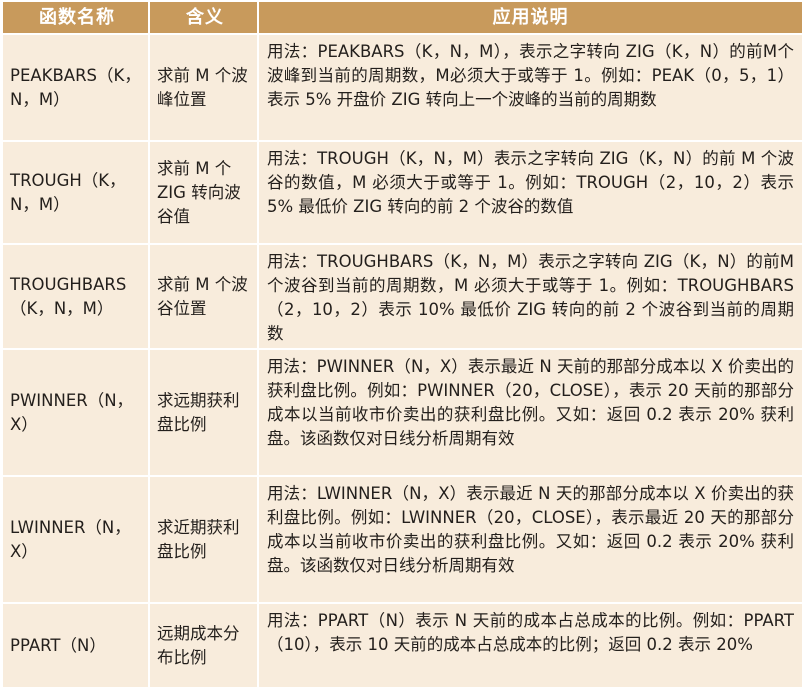 The width and height of the screenshot is (806, 688). I want to click on function-name-cell: TROUGH（K，N，M）, so click(76, 192).